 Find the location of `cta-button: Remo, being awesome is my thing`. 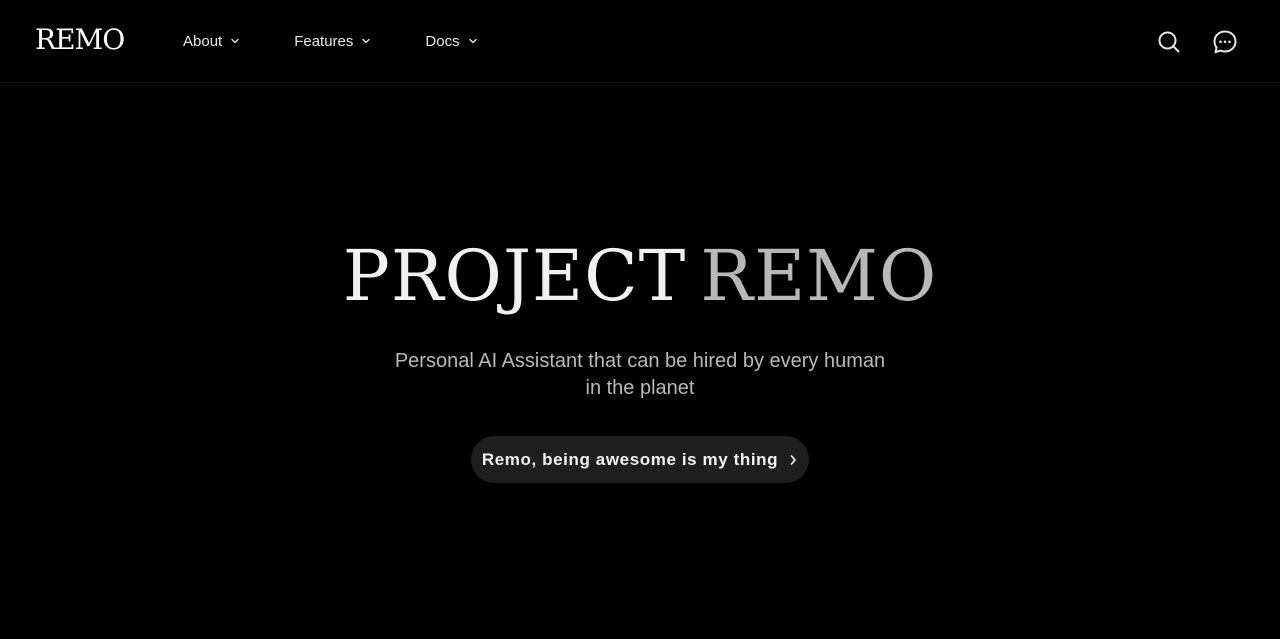

cta-button: Remo, being awesome is my thing is located at coordinates (640, 459).